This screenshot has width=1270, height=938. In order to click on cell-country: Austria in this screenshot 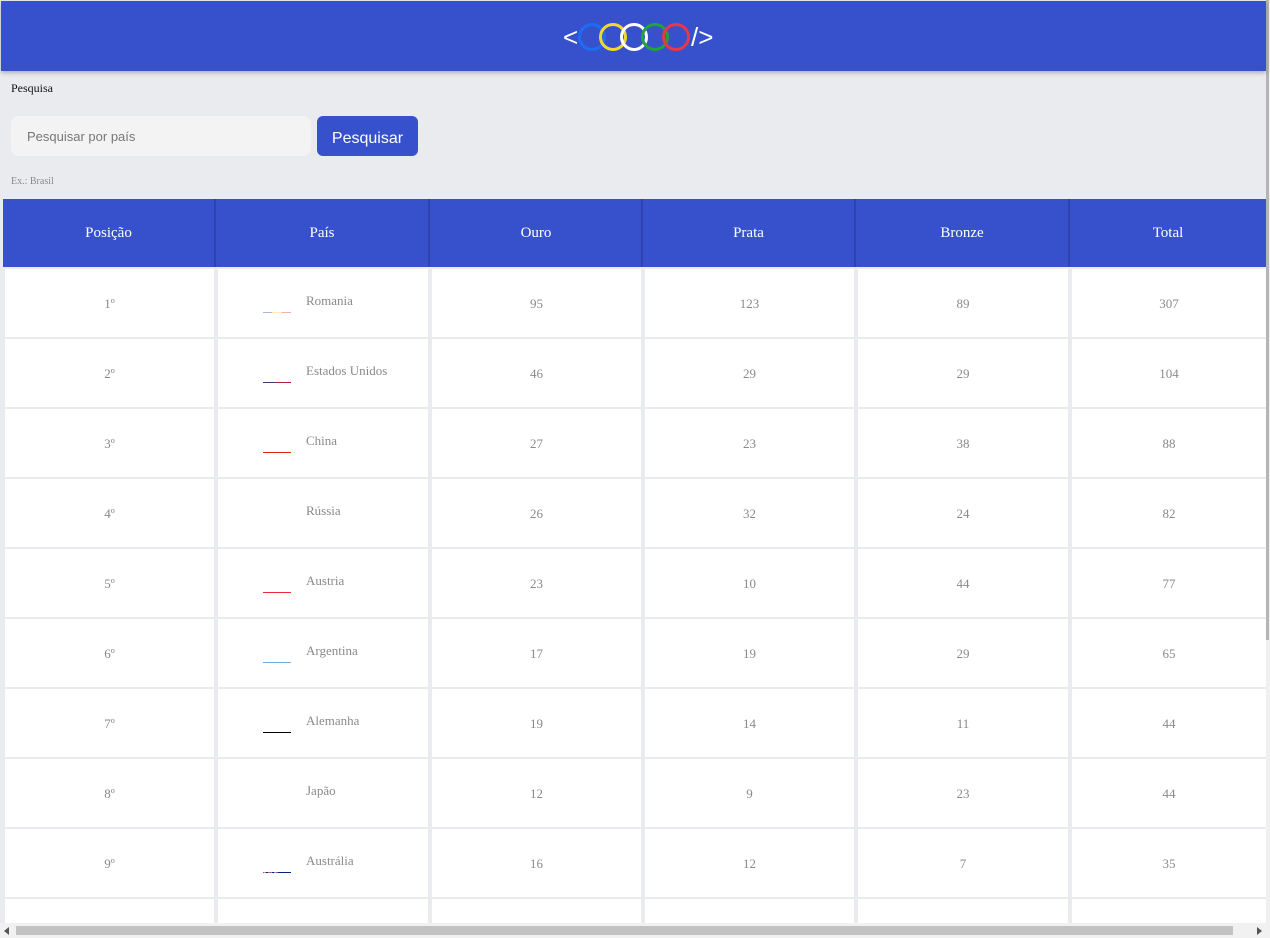, I will do `click(323, 583)`.